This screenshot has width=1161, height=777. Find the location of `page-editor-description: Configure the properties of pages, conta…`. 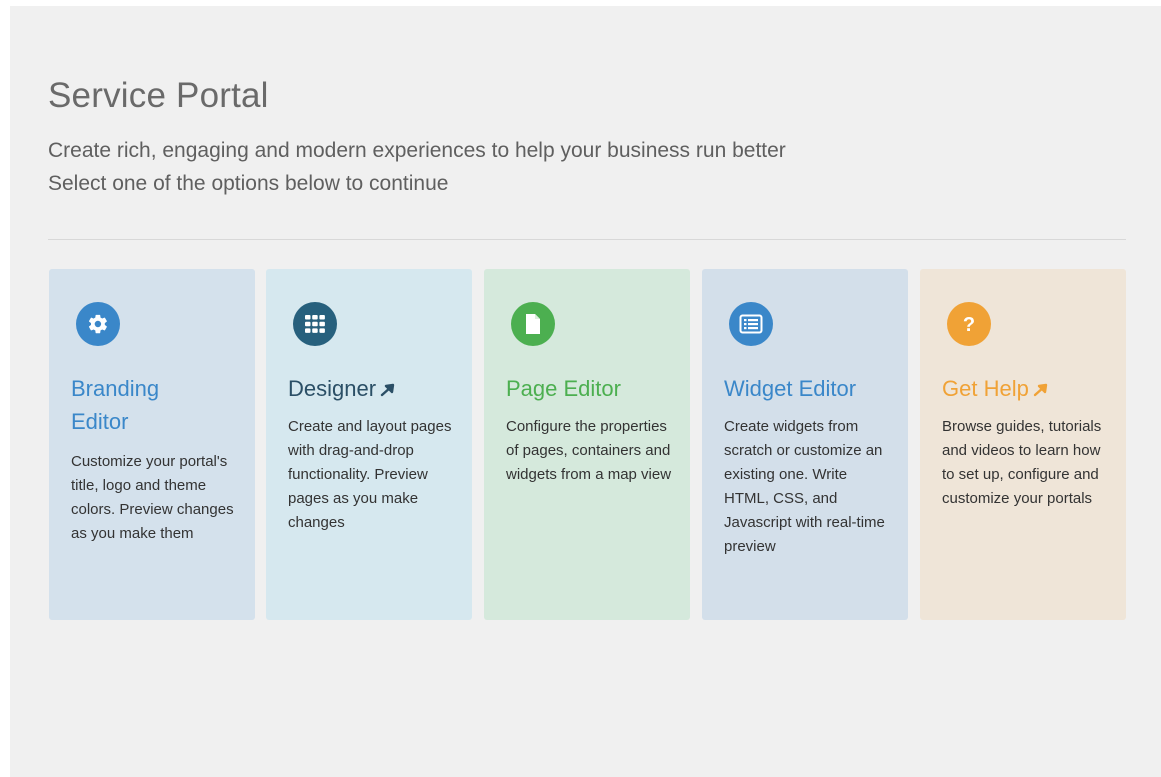

page-editor-description: Configure the properties of pages, conta… is located at coordinates (589, 450).